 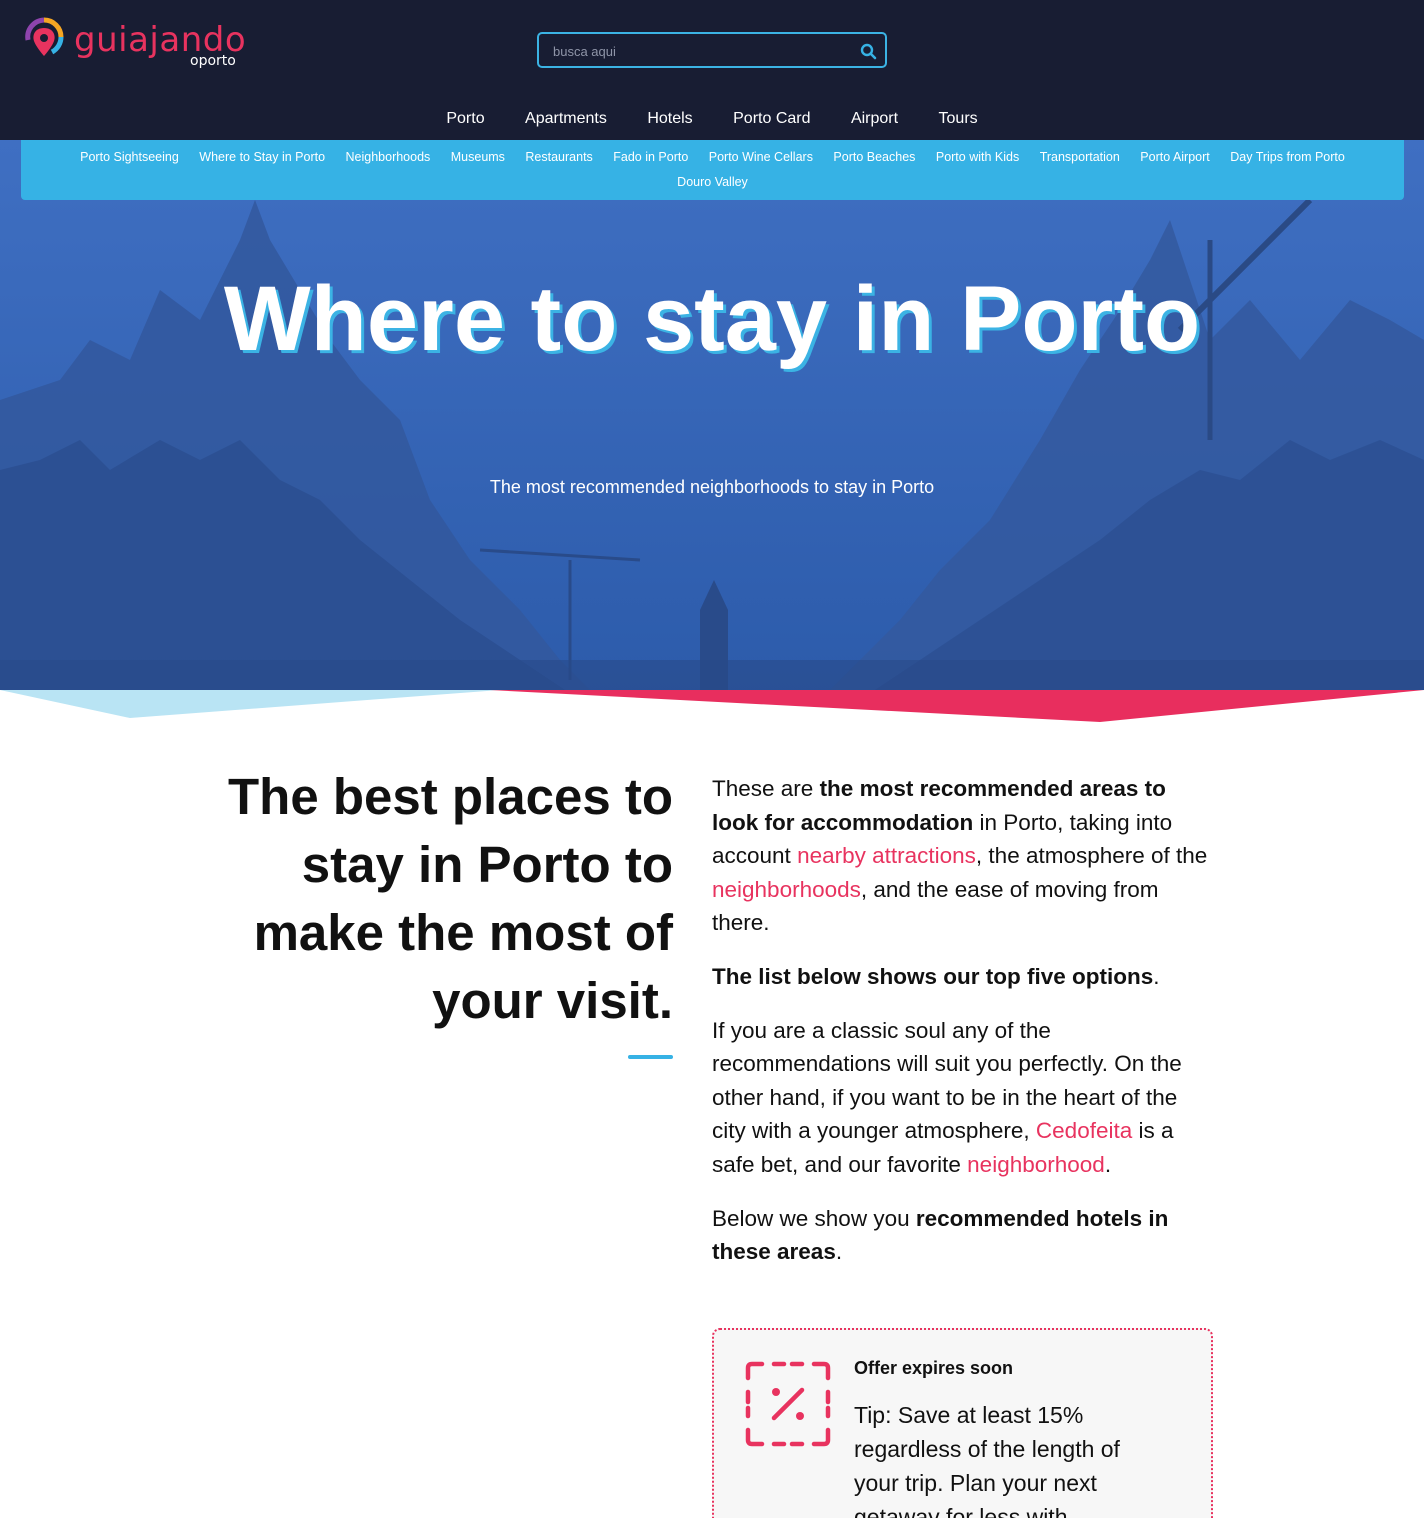 I want to click on map-pin-logo-icon, so click(x=44, y=36).